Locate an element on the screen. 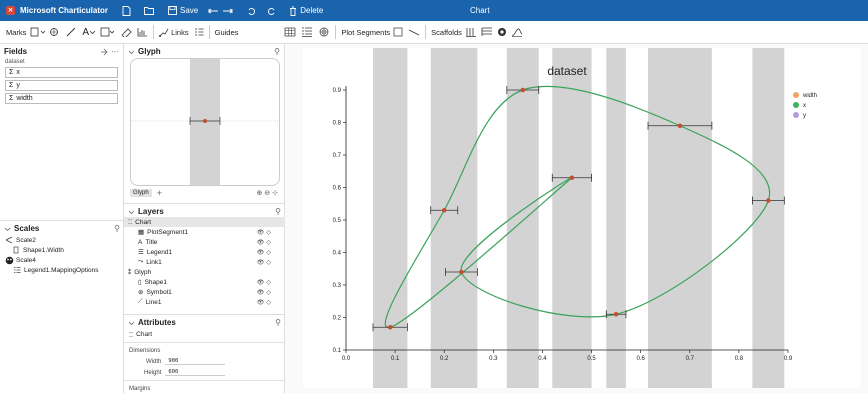  symbol-mark-icon is located at coordinates (55, 32).